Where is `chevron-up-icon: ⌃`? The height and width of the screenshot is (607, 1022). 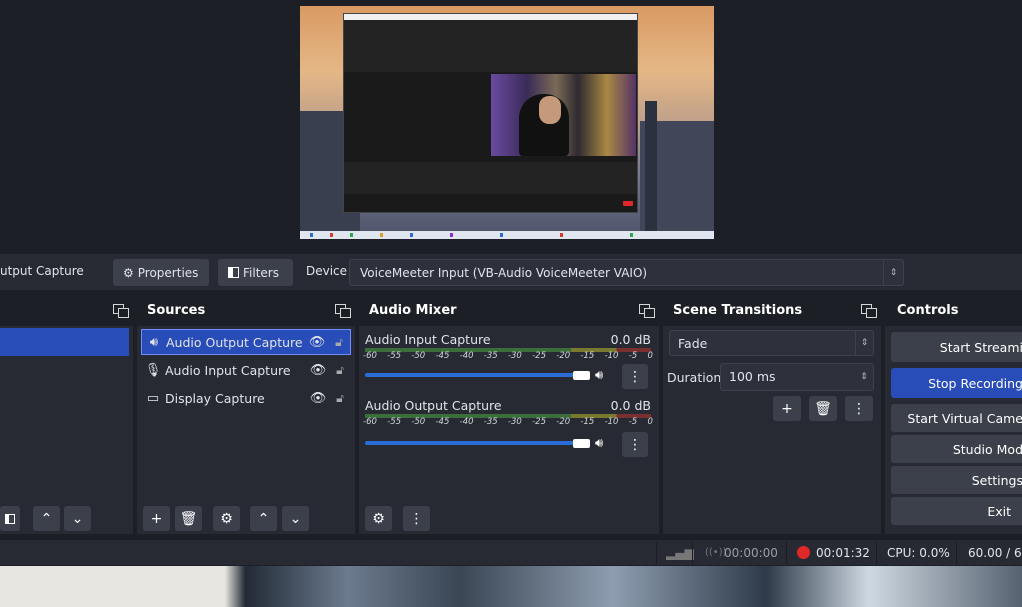 chevron-up-icon: ⌃ is located at coordinates (263, 518).